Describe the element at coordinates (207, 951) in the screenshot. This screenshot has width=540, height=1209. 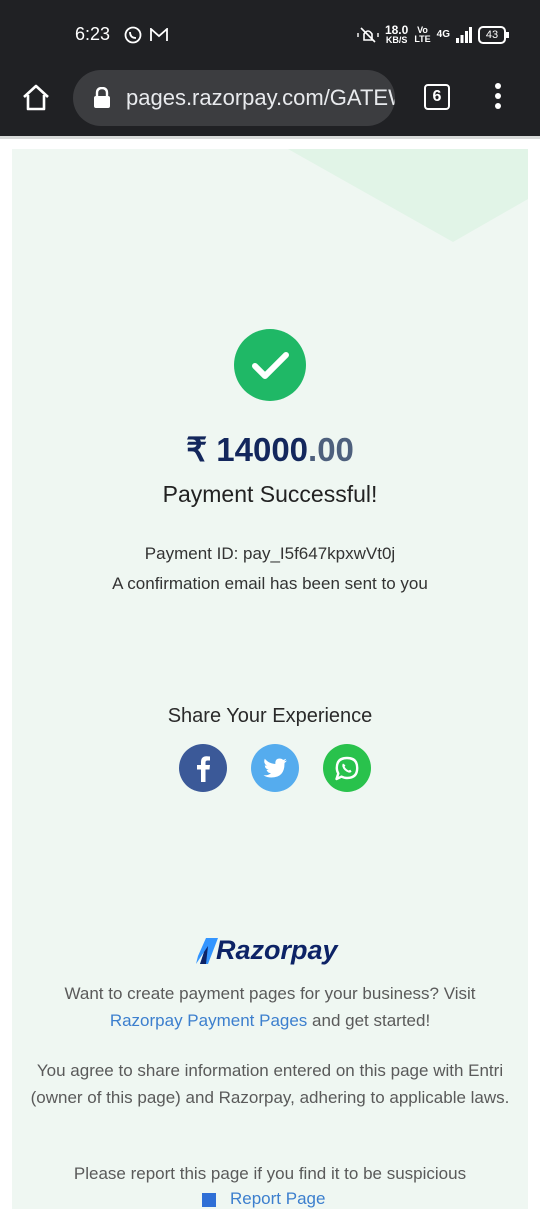
I see `razorpay-mark-icon` at that location.